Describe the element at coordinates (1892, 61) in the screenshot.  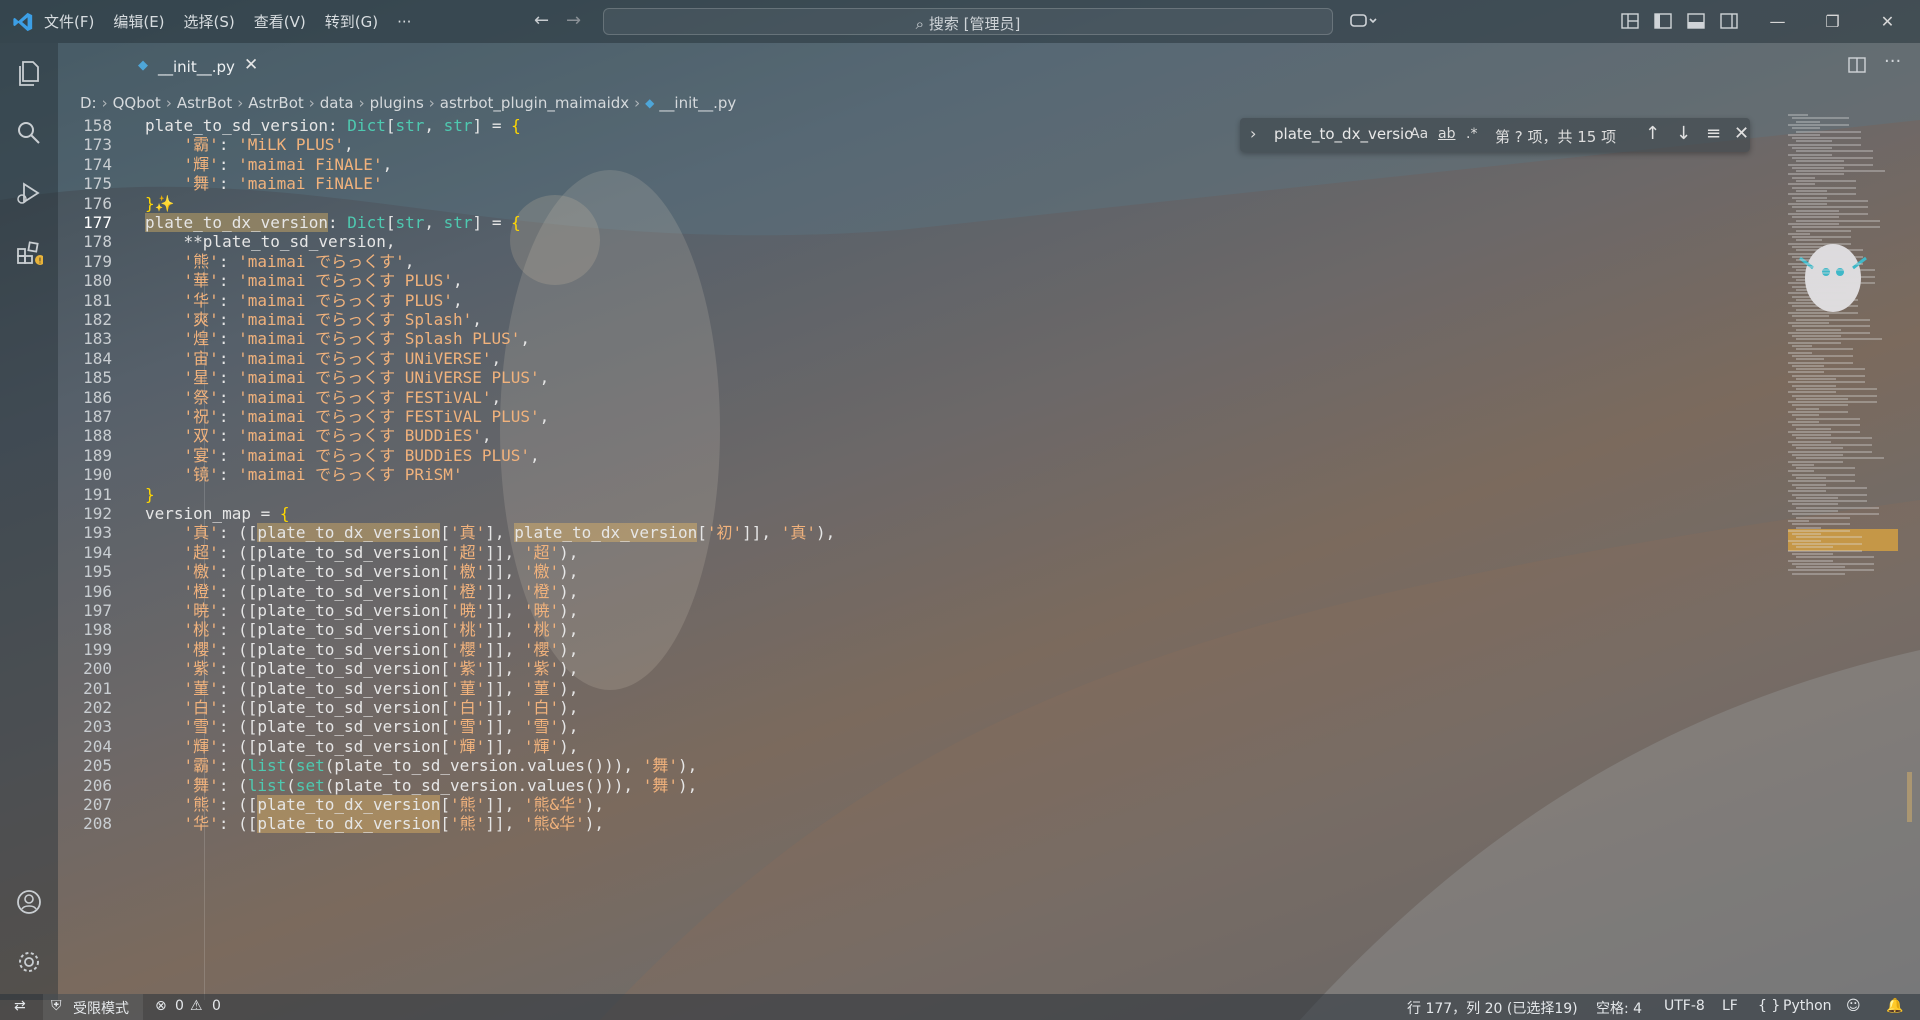
I see `more-actions-icon: ···` at that location.